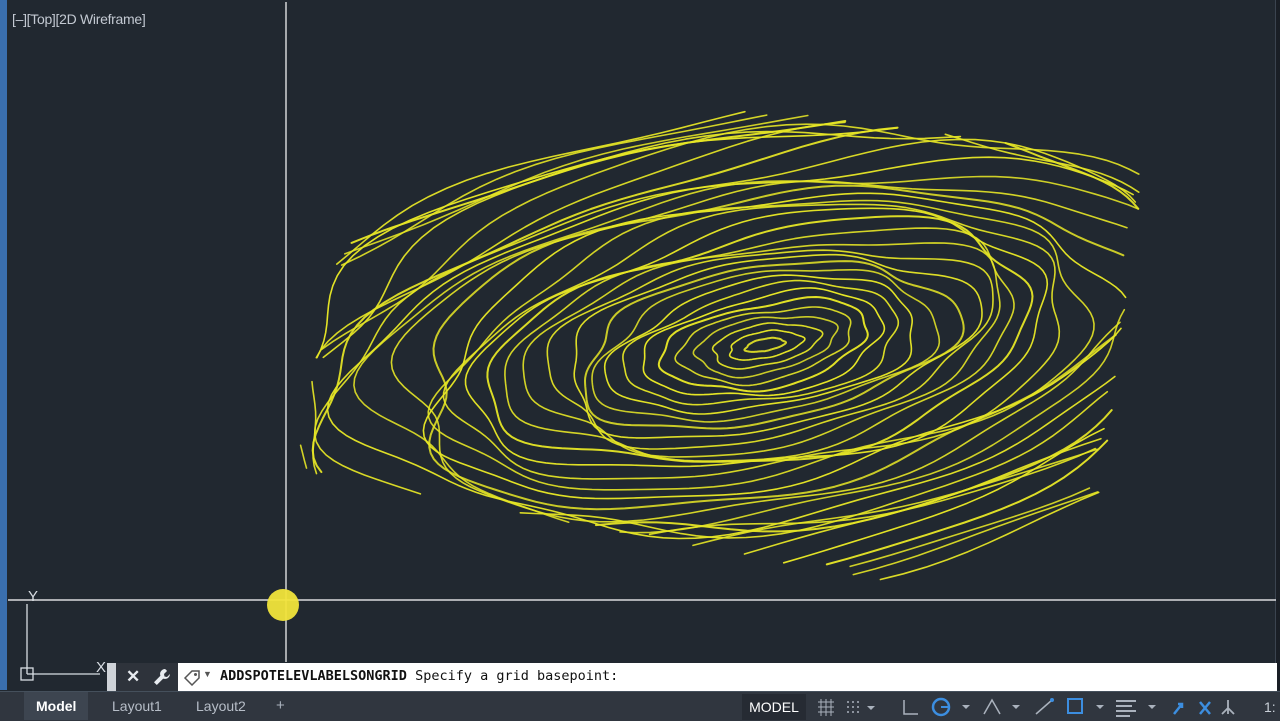 This screenshot has height=721, width=1280. Describe the element at coordinates (860, 707) in the screenshot. I see `snap-mode-icon` at that location.